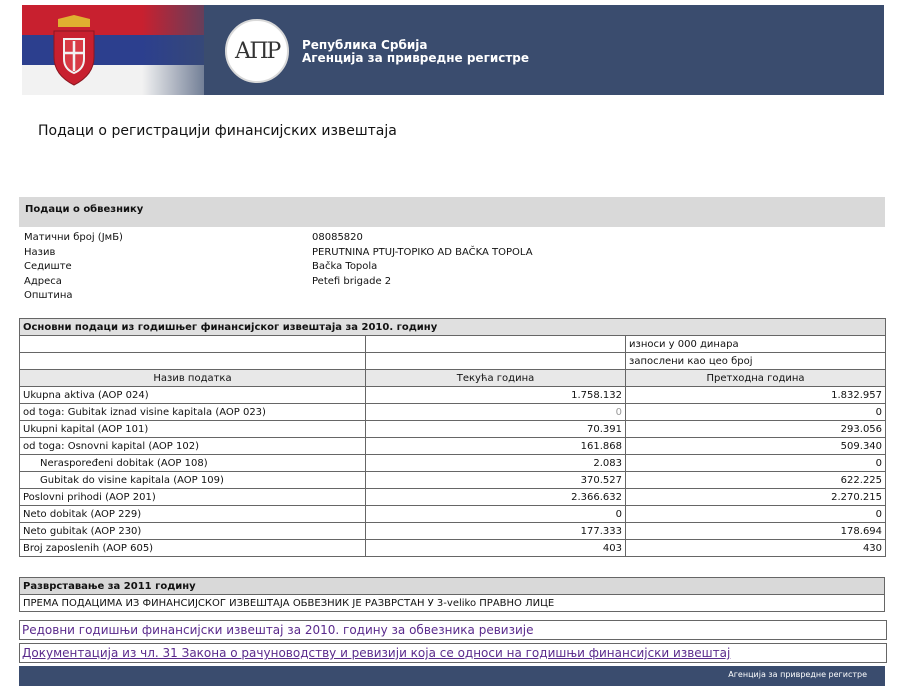 This screenshot has height=700, width=906. What do you see at coordinates (755, 395) in the screenshot?
I see `row-previous: 1.832.957` at bounding box center [755, 395].